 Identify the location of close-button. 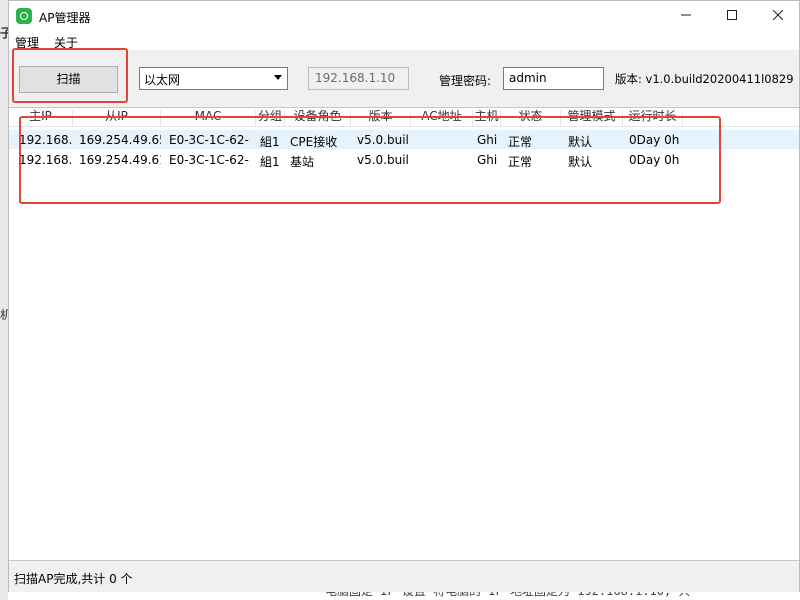
(777, 16).